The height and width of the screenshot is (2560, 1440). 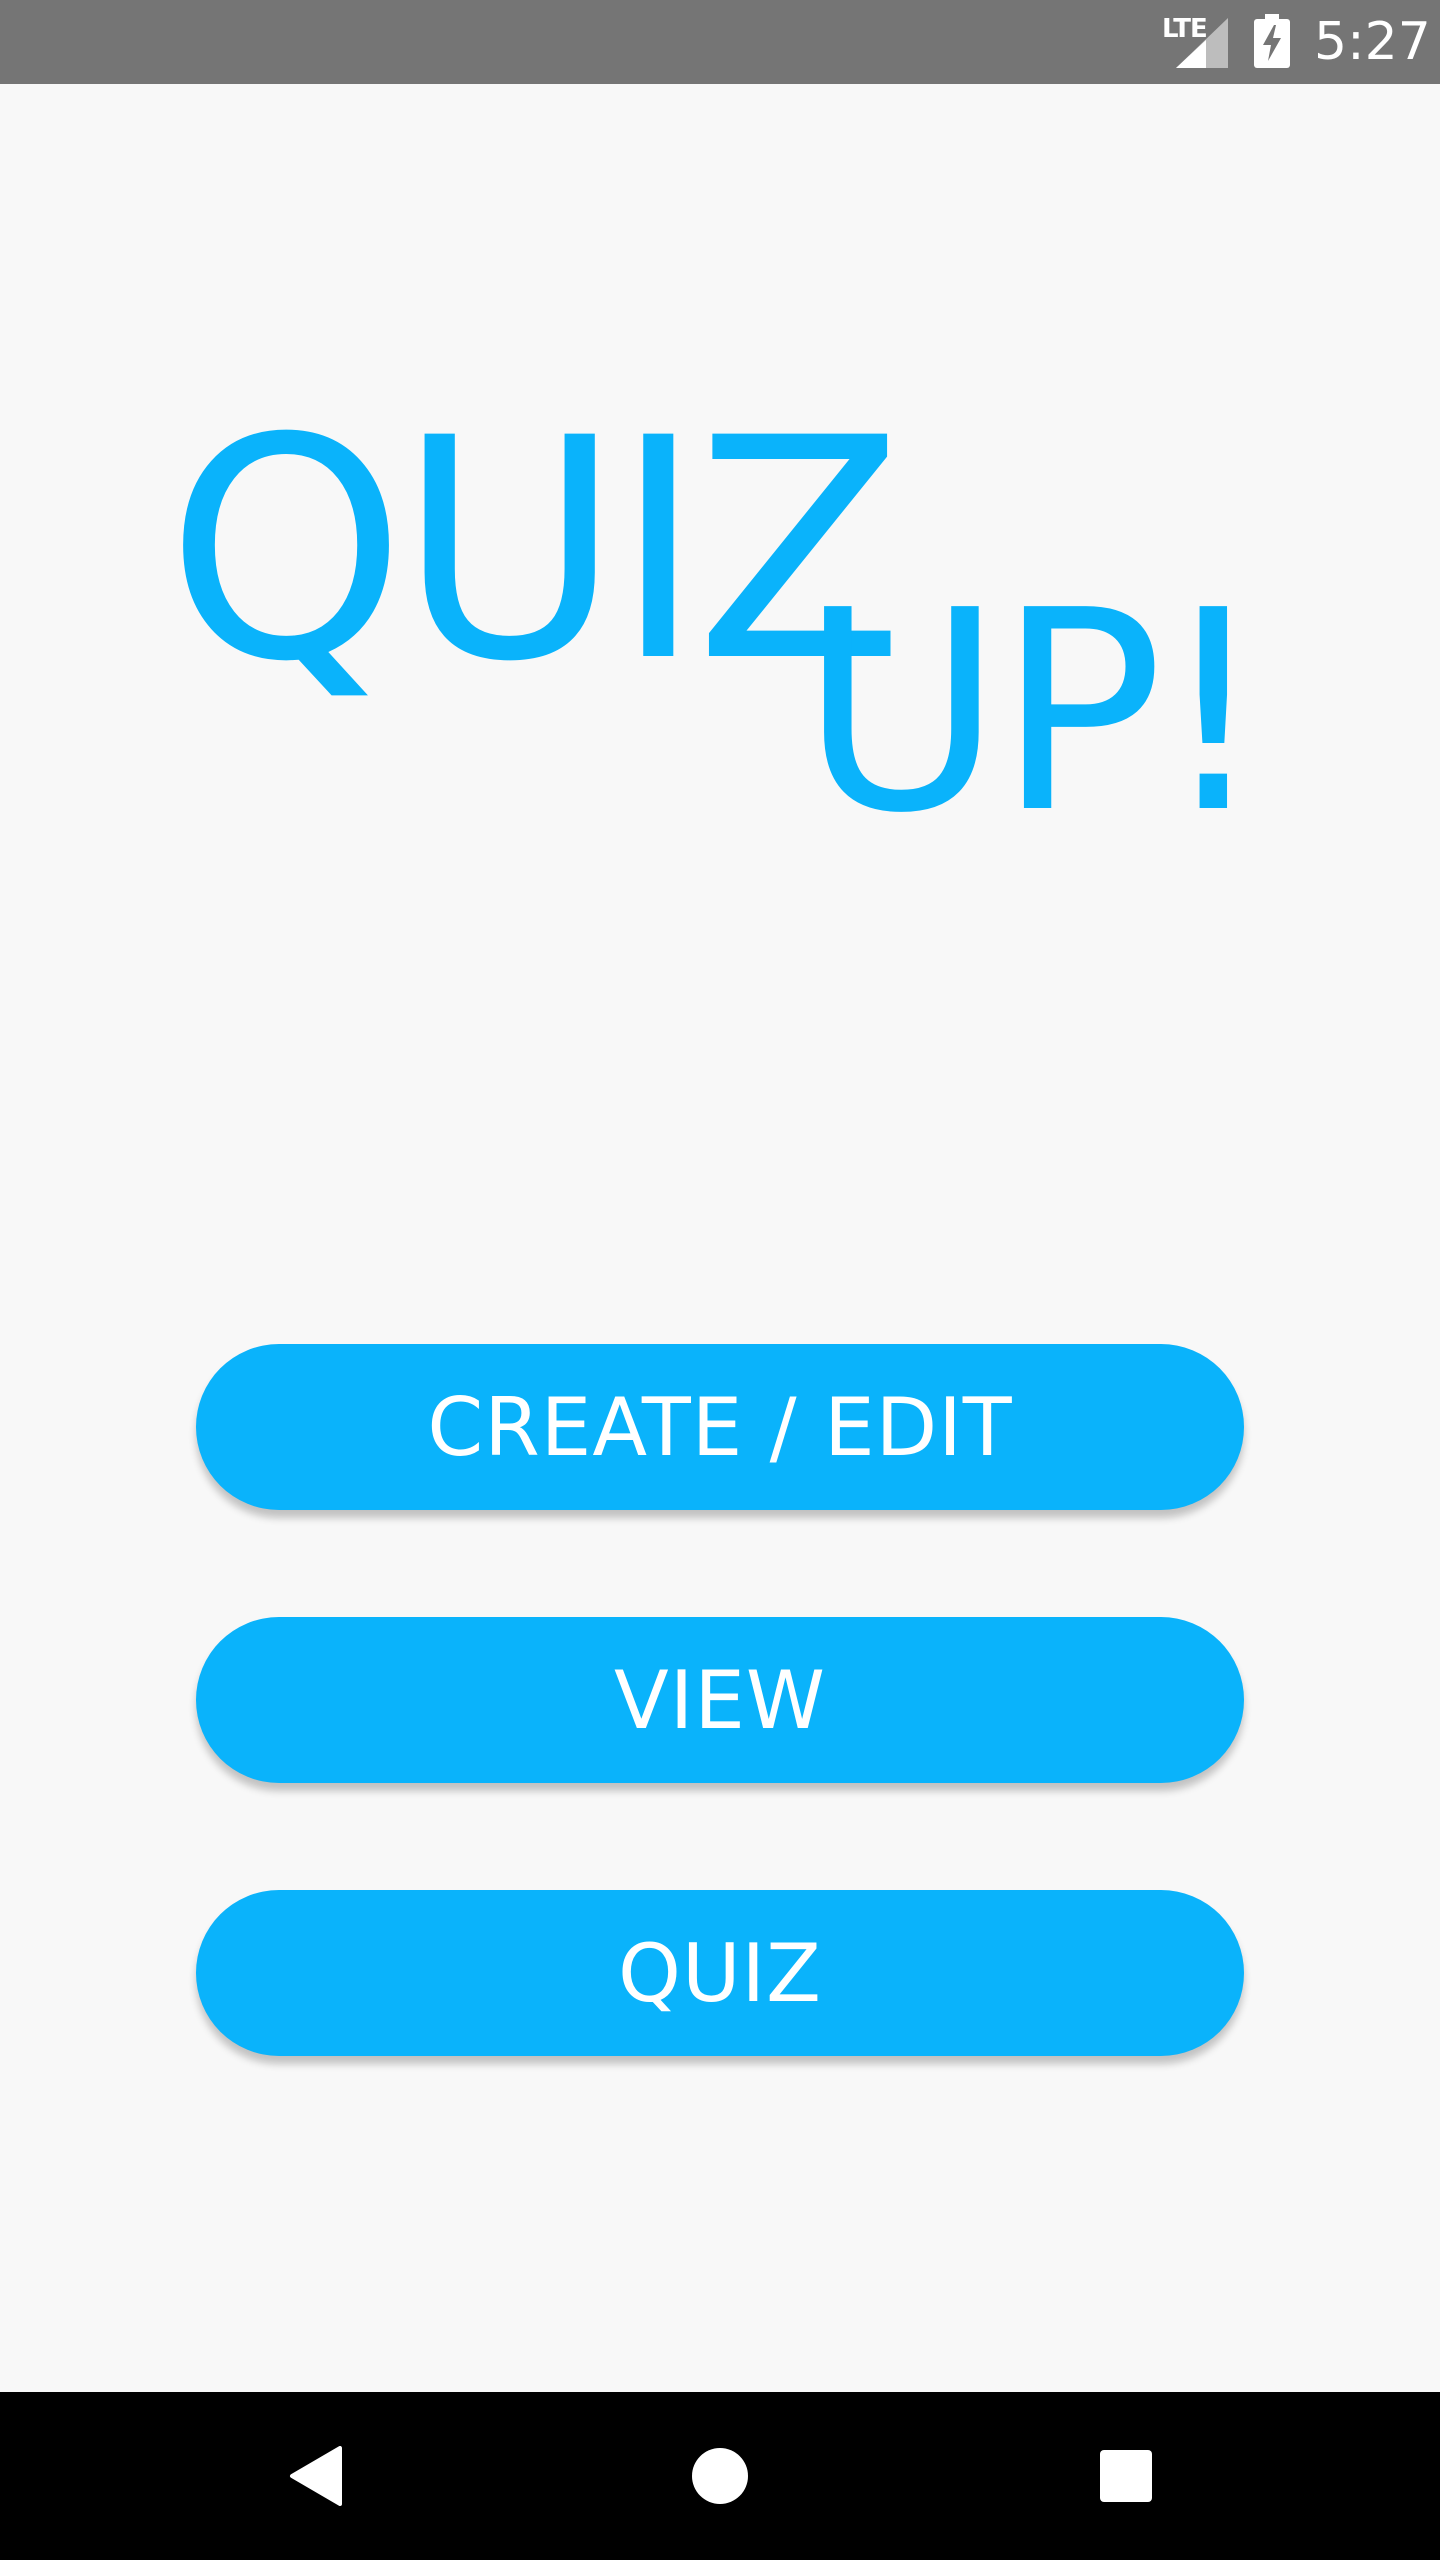 I want to click on view-button: VIEW, so click(x=720, y=1700).